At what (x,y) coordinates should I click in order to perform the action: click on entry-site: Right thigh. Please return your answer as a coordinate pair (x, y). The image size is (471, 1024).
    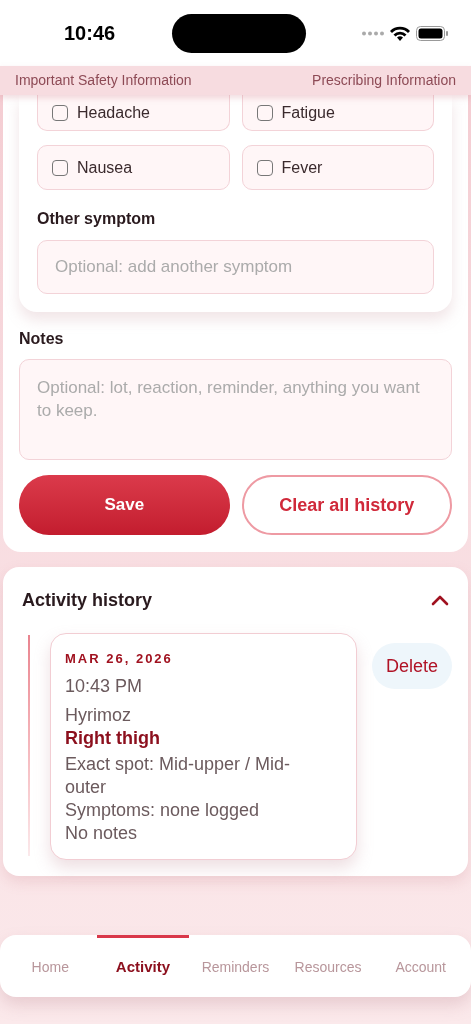
    Looking at the image, I should click on (113, 738).